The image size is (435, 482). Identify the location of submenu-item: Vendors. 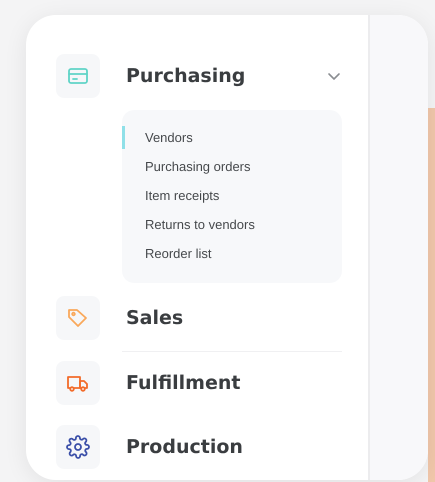
(169, 137).